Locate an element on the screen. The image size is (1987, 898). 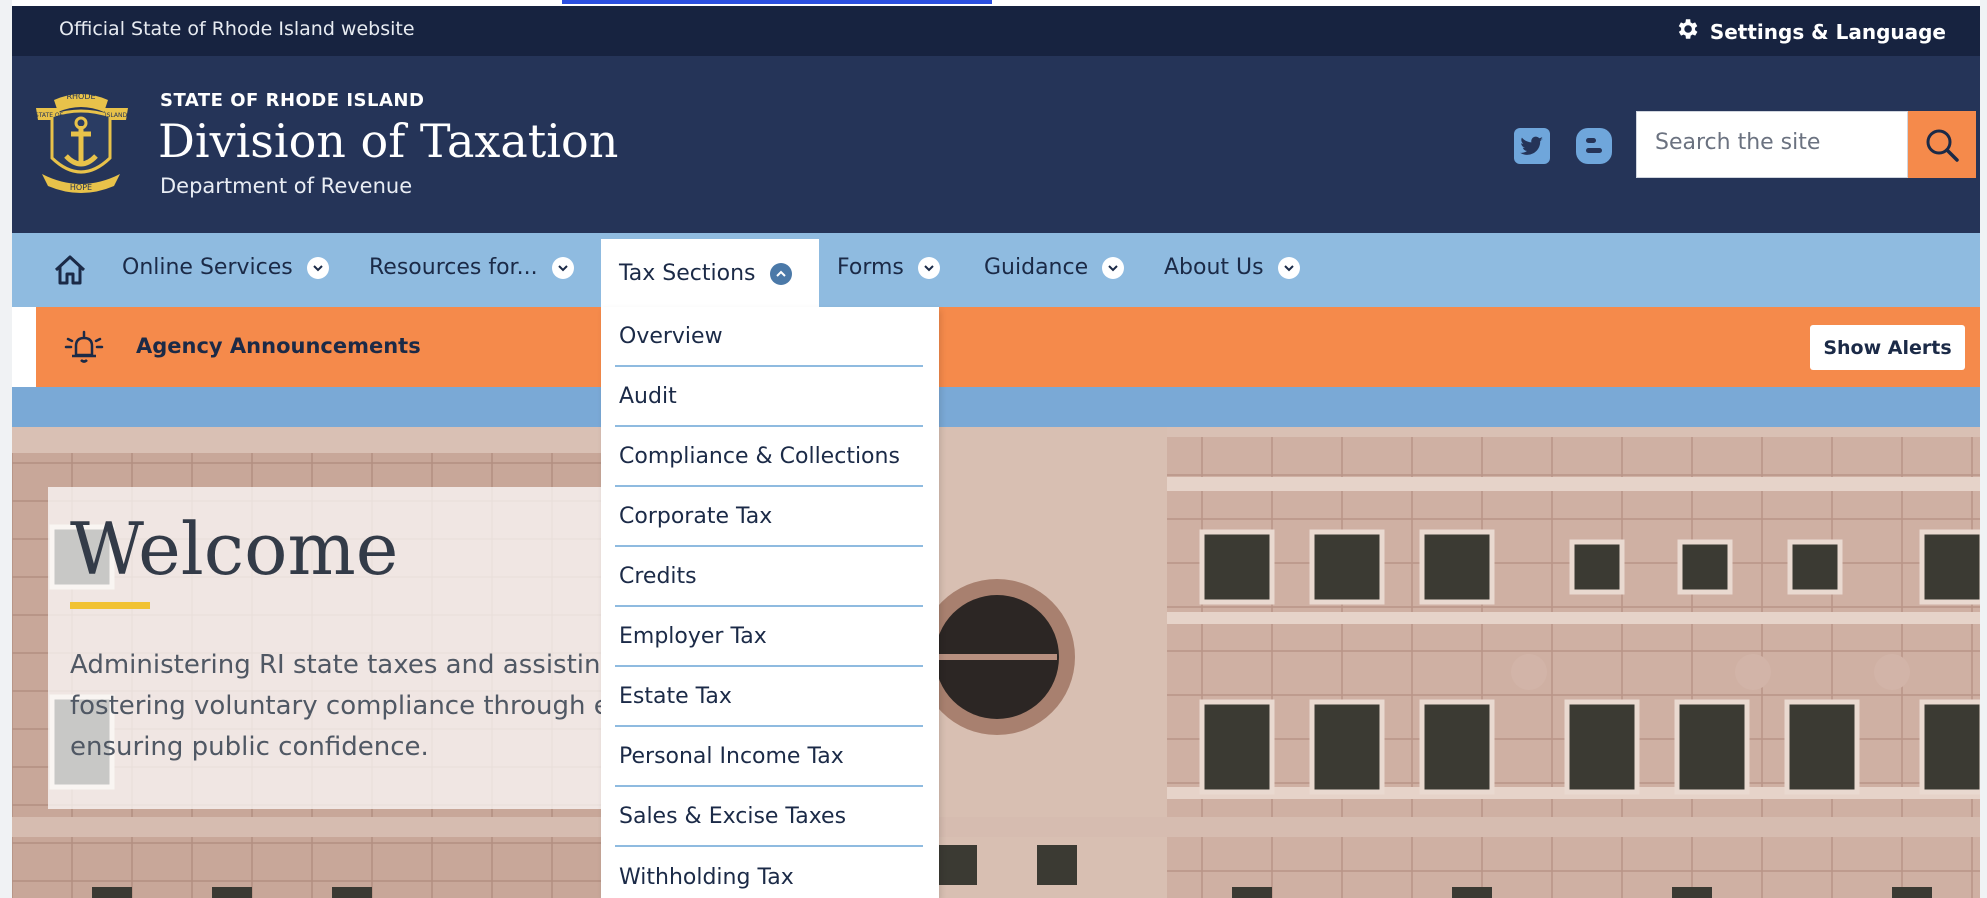
nav-about-us: About Us is located at coordinates (1232, 267).